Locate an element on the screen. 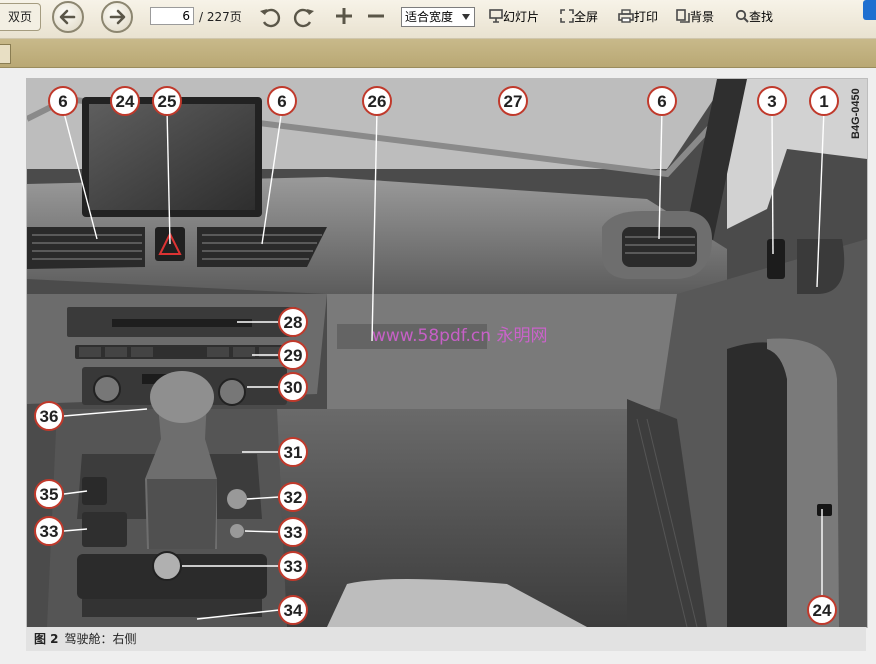  callout-6b: 6 is located at coordinates (282, 101).